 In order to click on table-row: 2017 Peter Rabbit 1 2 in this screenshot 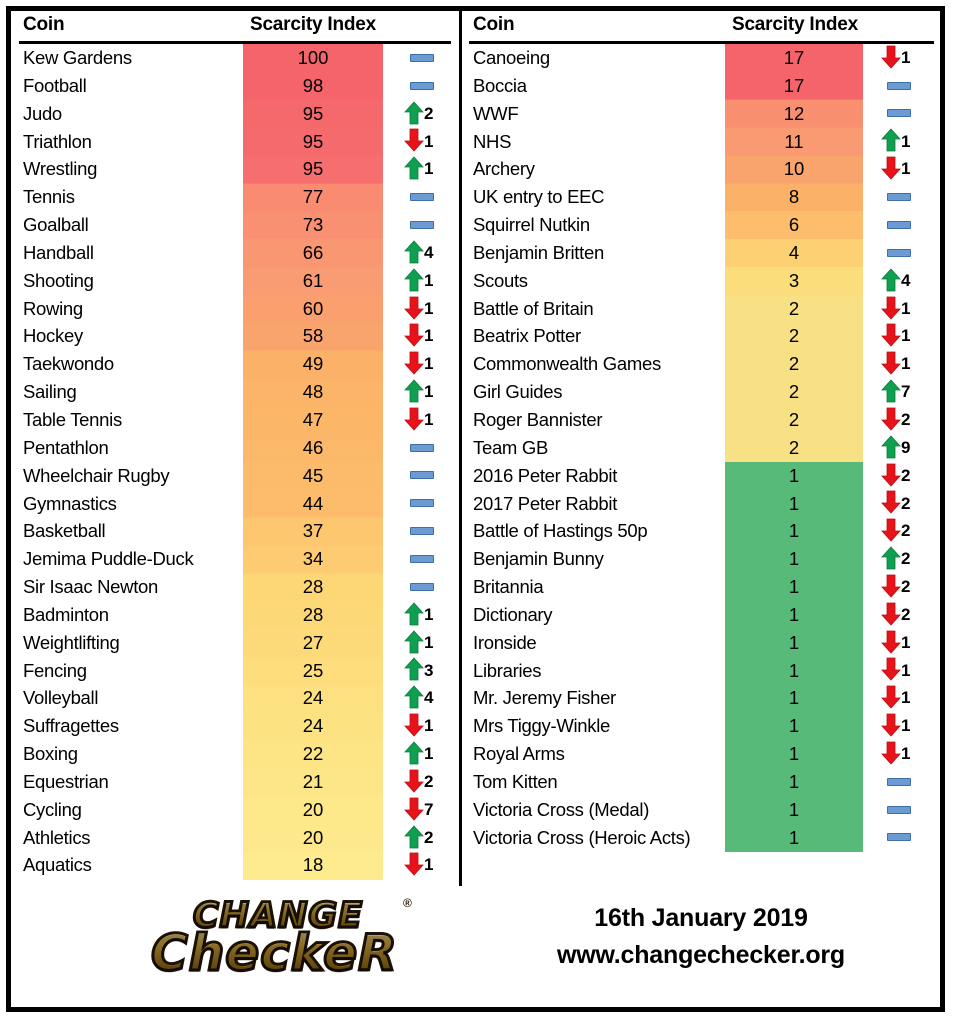, I will do `click(701, 504)`.